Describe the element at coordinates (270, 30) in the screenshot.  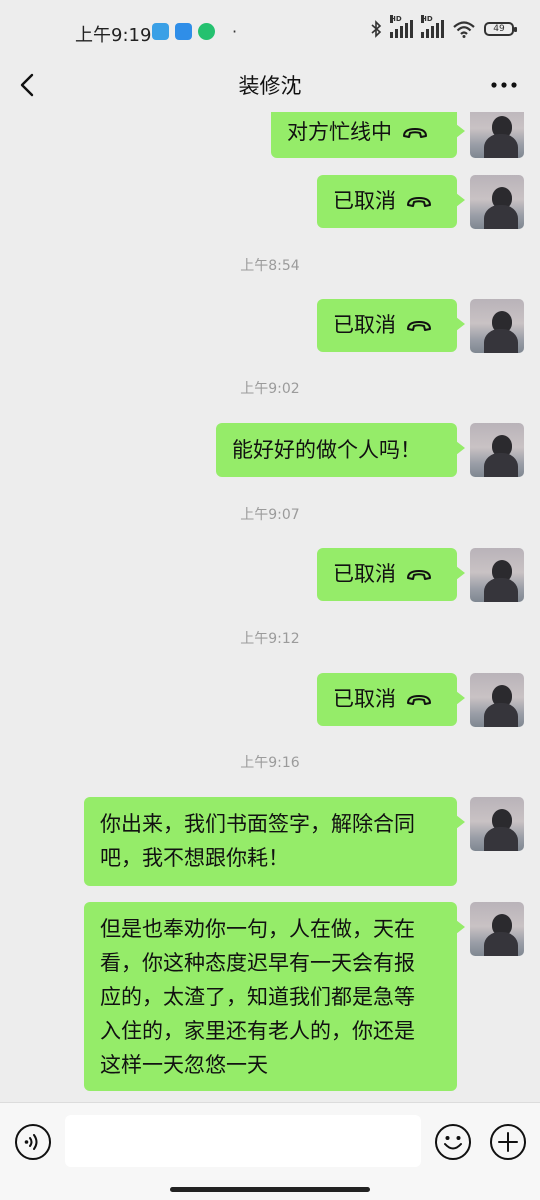
I see `status-bar: 上午9:19 · HD HD 49` at that location.